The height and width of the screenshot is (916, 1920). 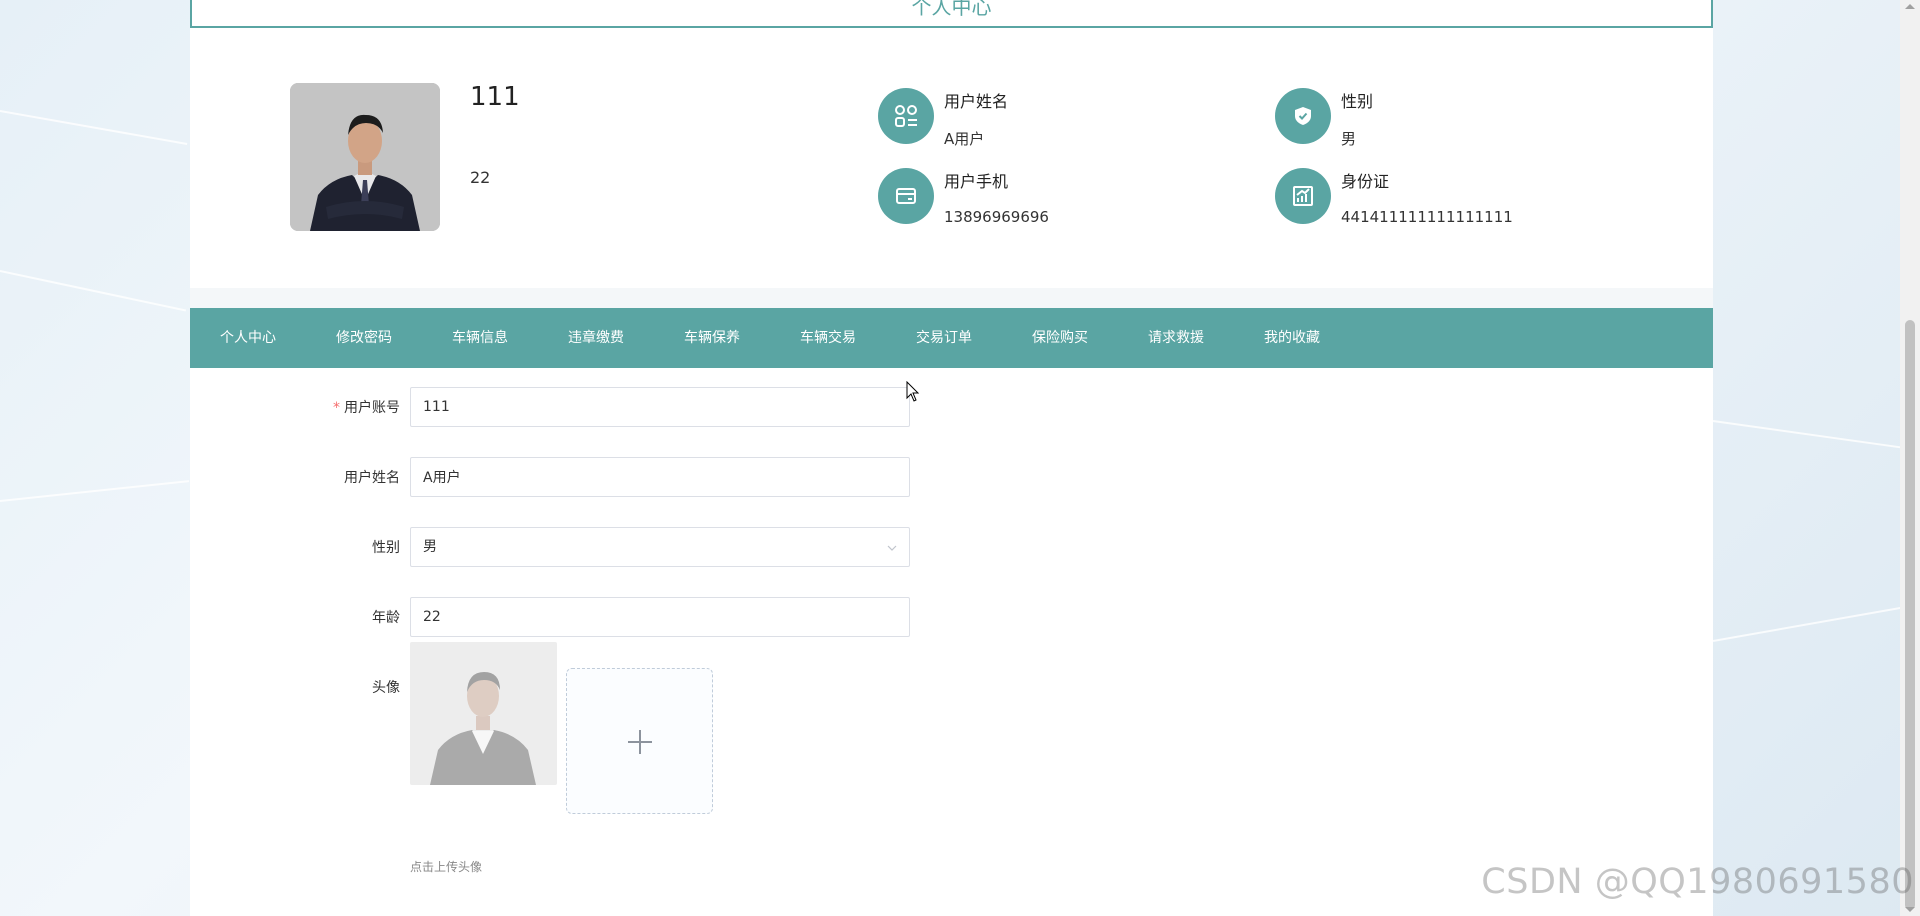 What do you see at coordinates (480, 177) in the screenshot?
I see `profile-age: 22` at bounding box center [480, 177].